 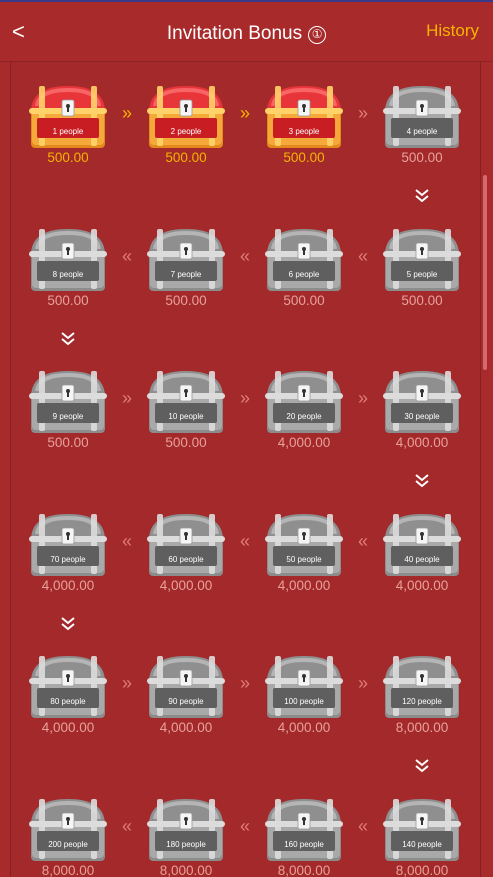 I want to click on chest-people-label: 2 people, so click(x=186, y=131).